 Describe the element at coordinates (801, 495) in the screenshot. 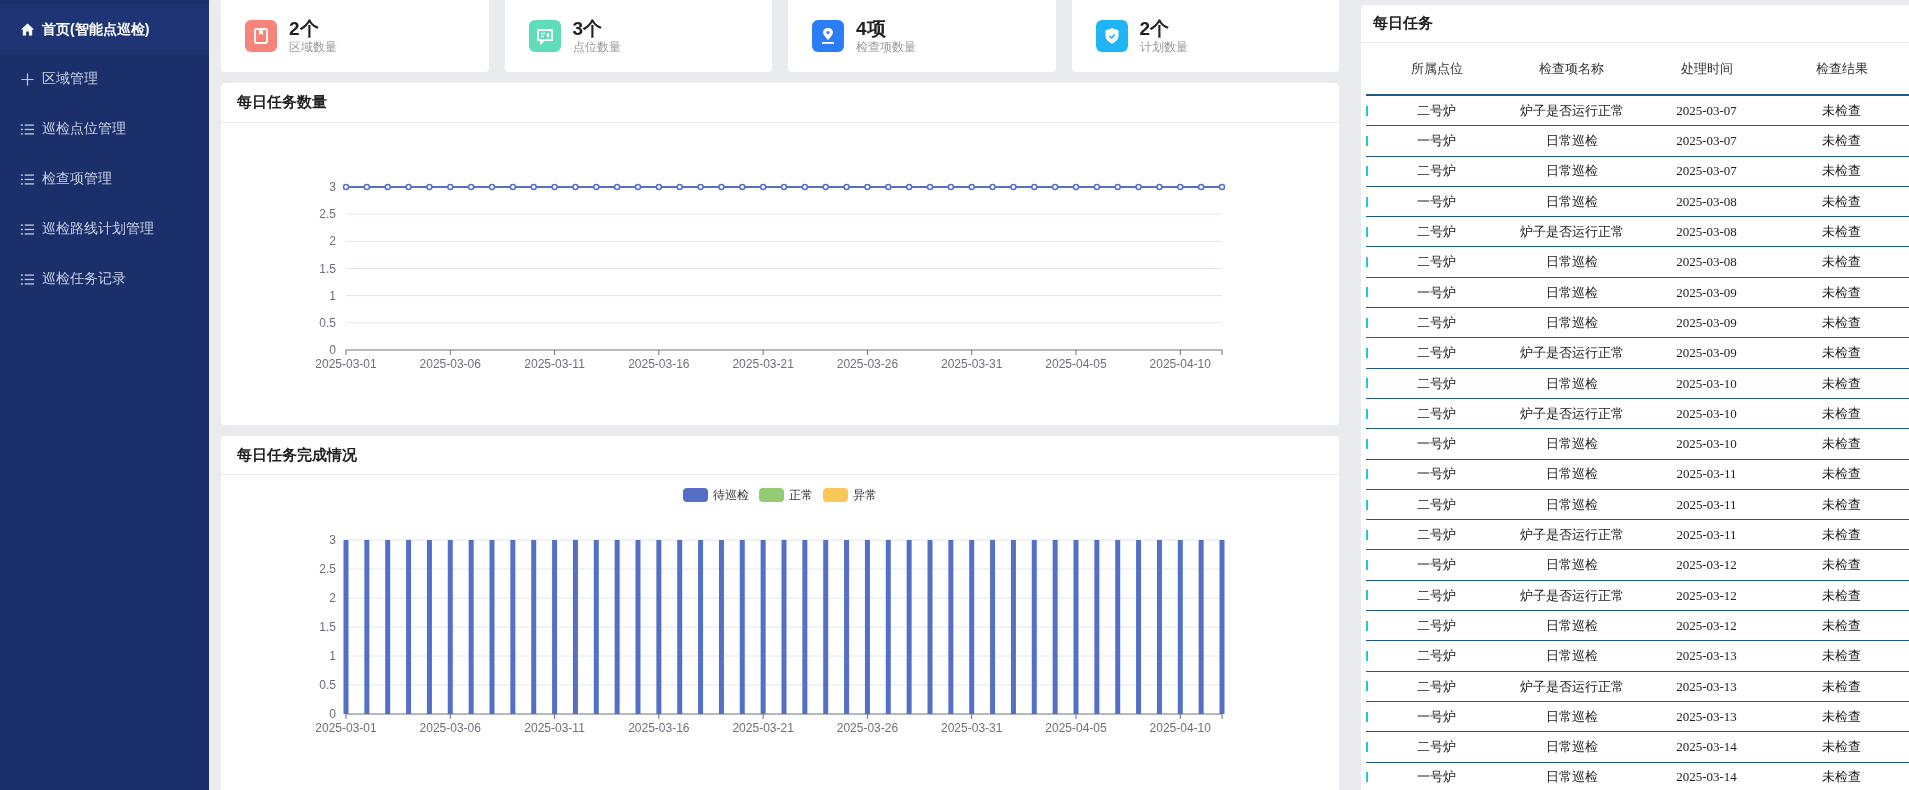

I see `legend-label: 正常` at that location.